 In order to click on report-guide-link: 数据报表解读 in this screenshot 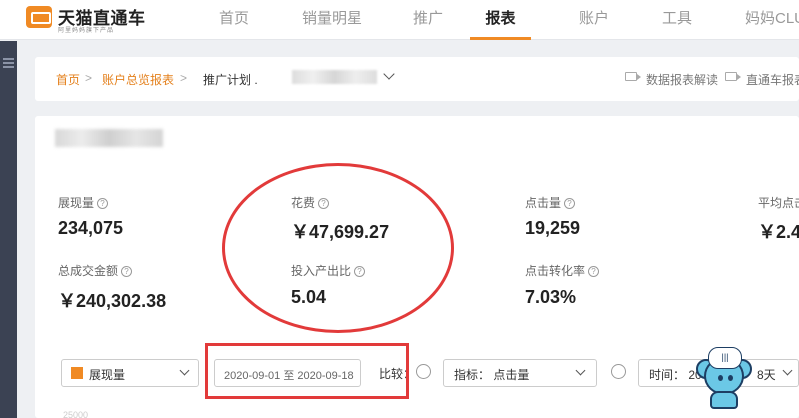, I will do `click(682, 79)`.